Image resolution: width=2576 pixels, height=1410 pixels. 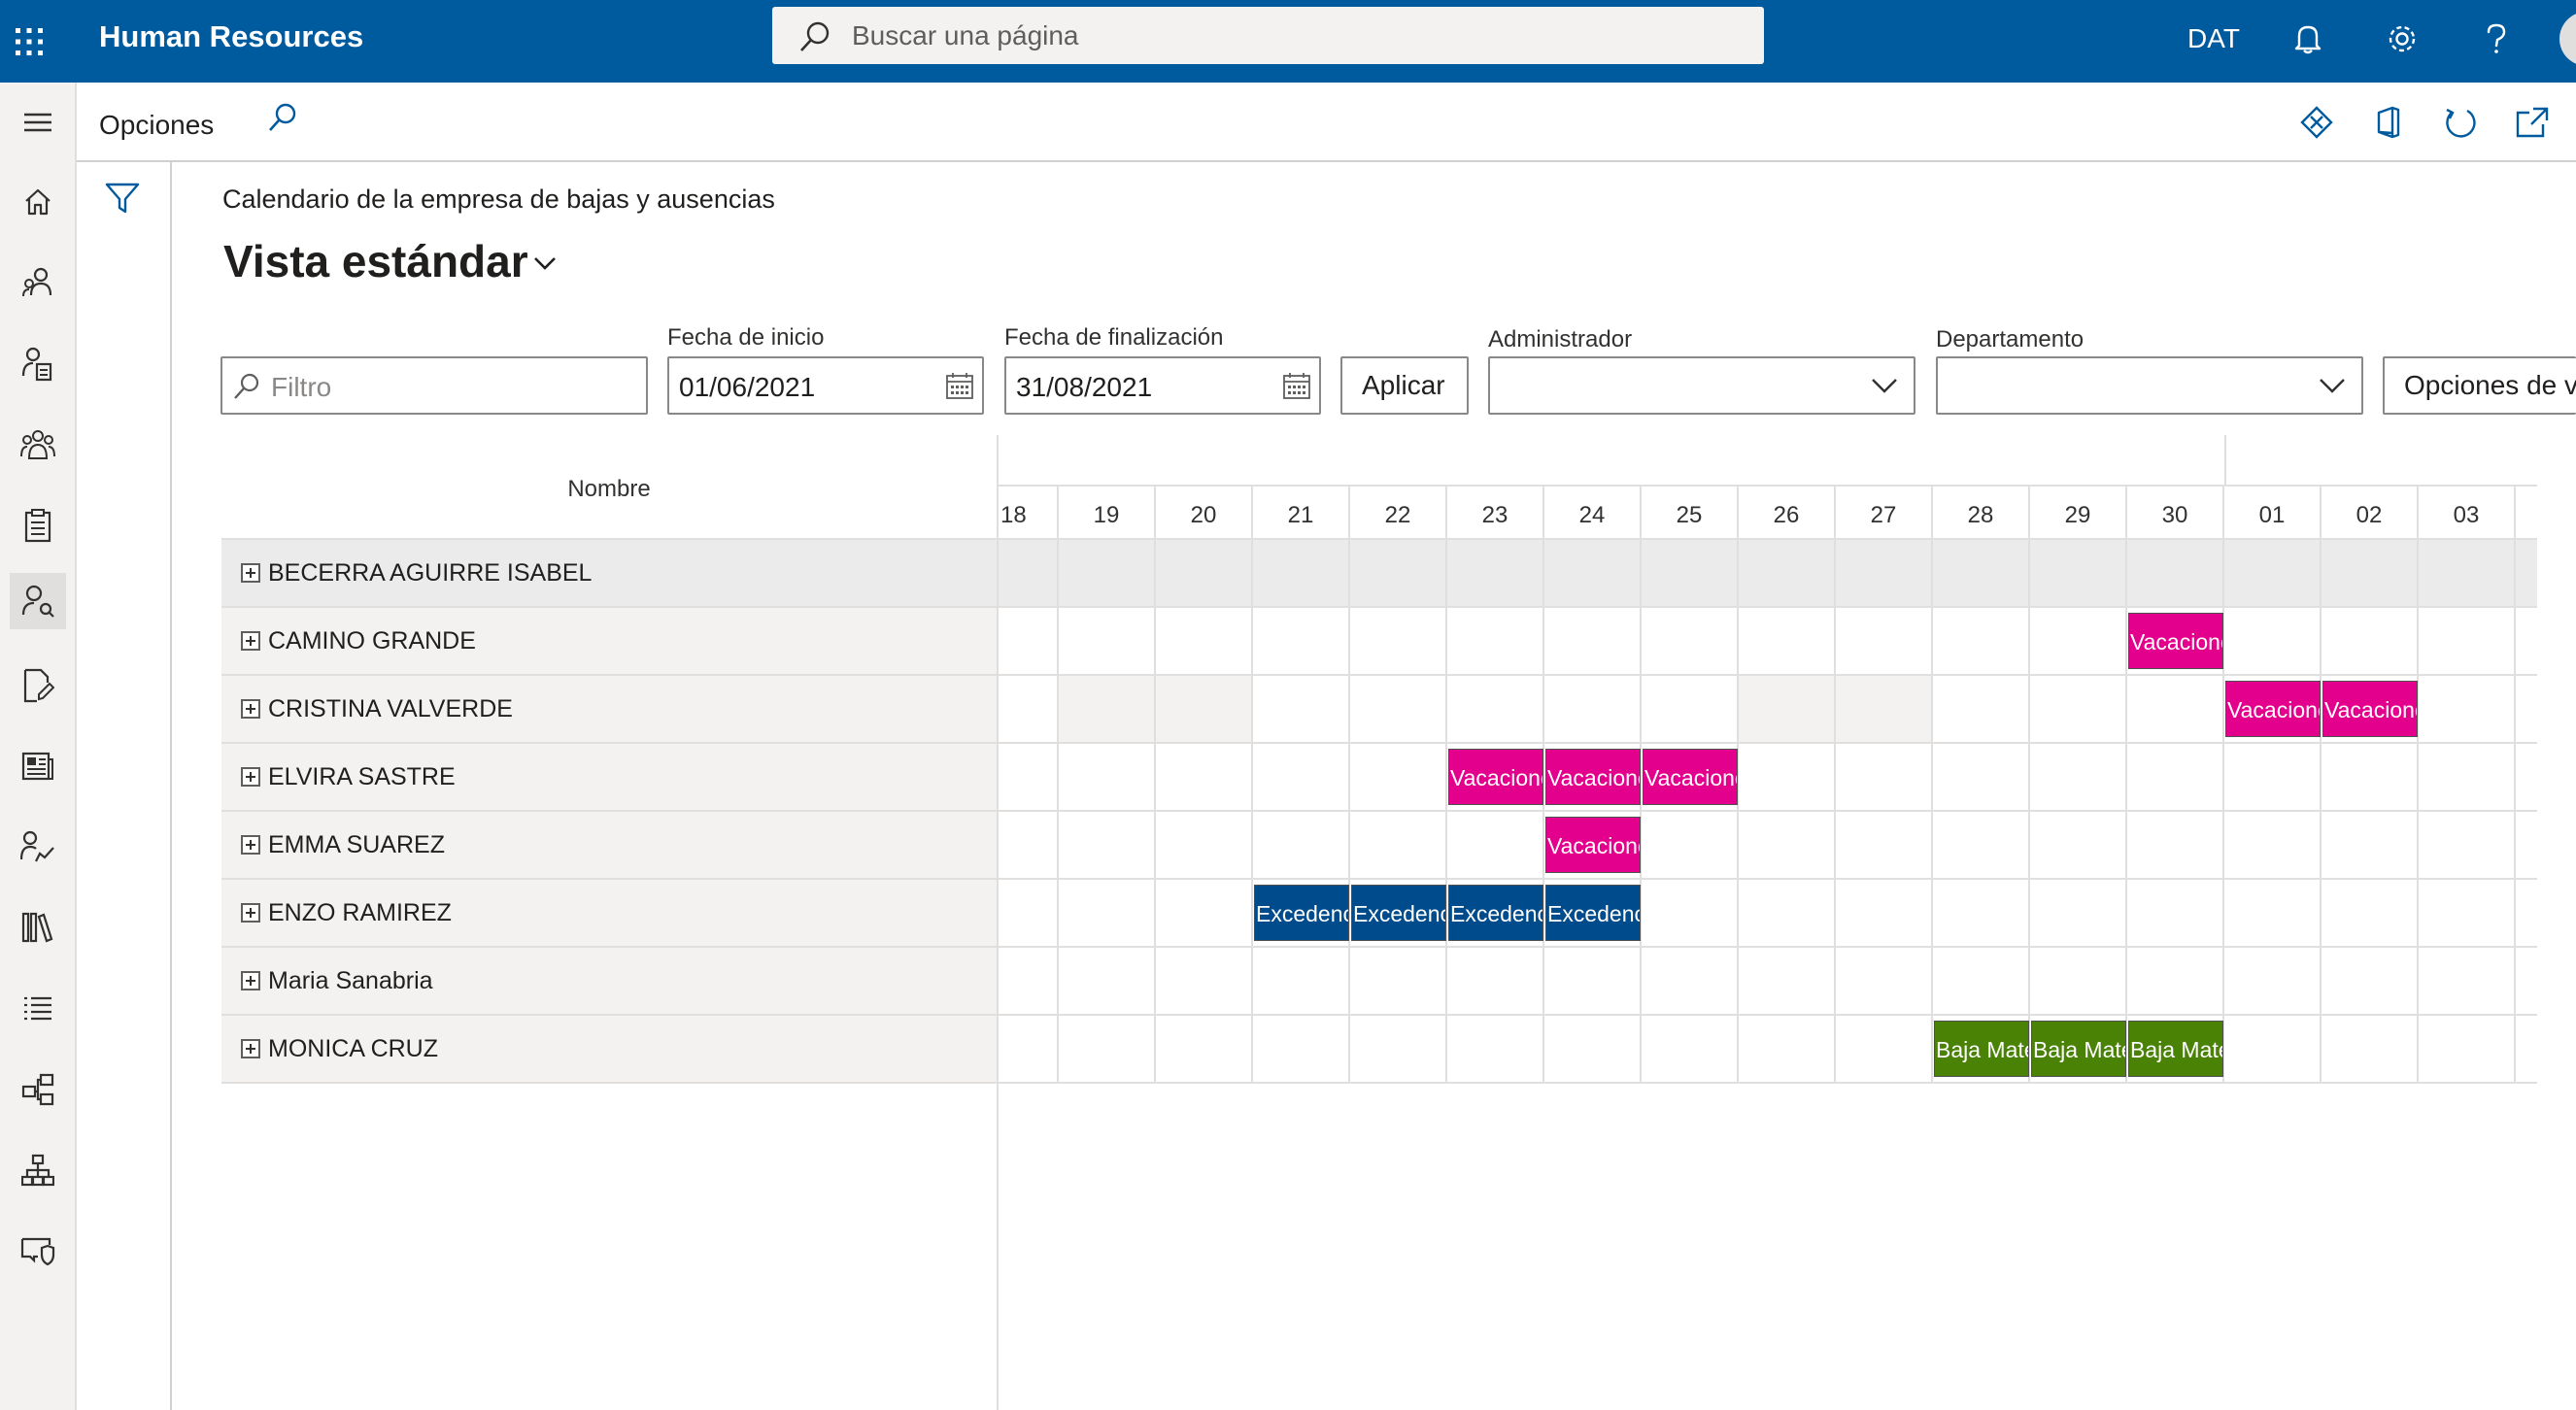 What do you see at coordinates (38, 847) in the screenshot?
I see `person-chart-icon` at bounding box center [38, 847].